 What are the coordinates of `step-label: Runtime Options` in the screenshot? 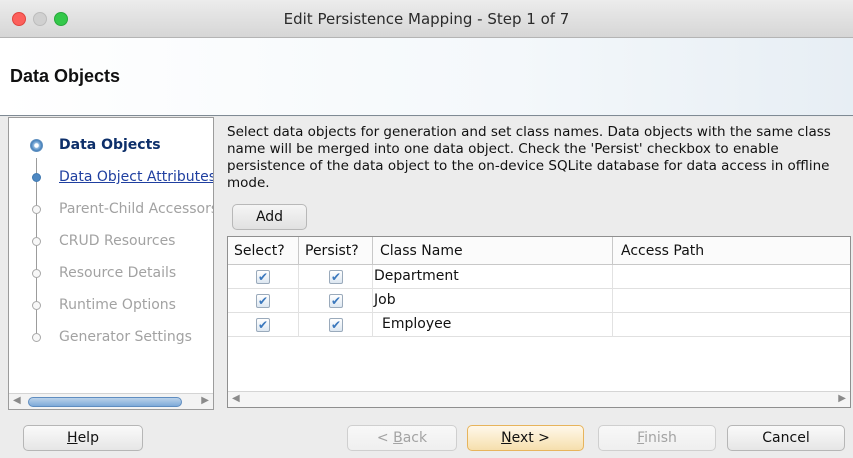 It's located at (117, 305).